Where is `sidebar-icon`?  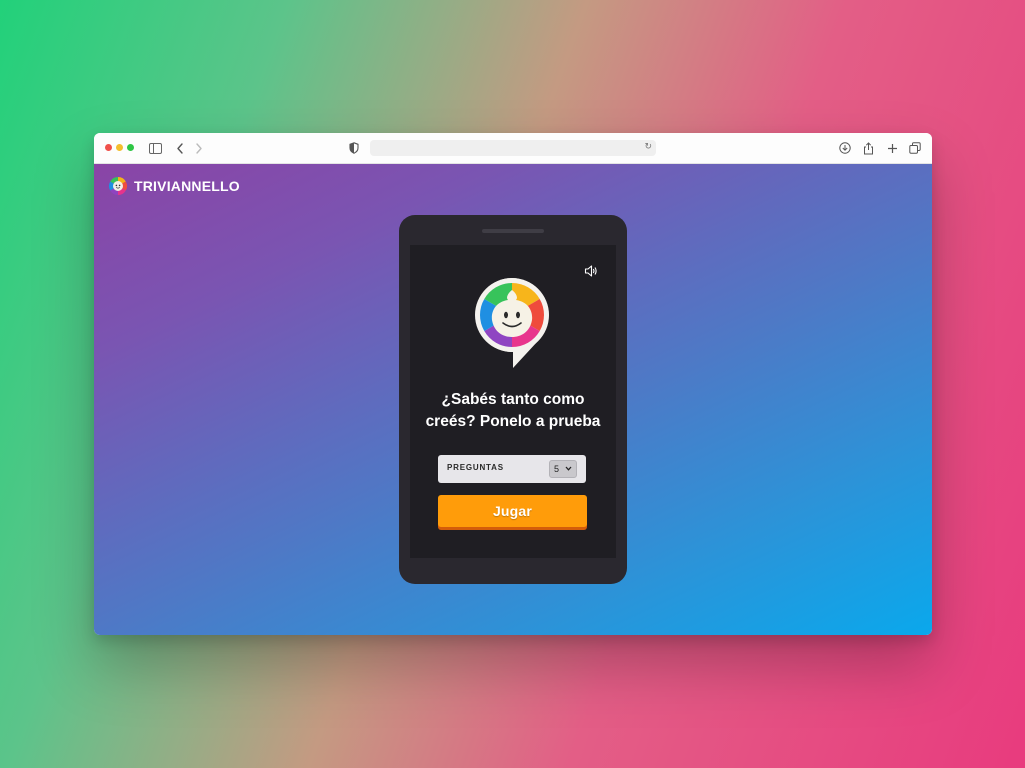 sidebar-icon is located at coordinates (155, 148).